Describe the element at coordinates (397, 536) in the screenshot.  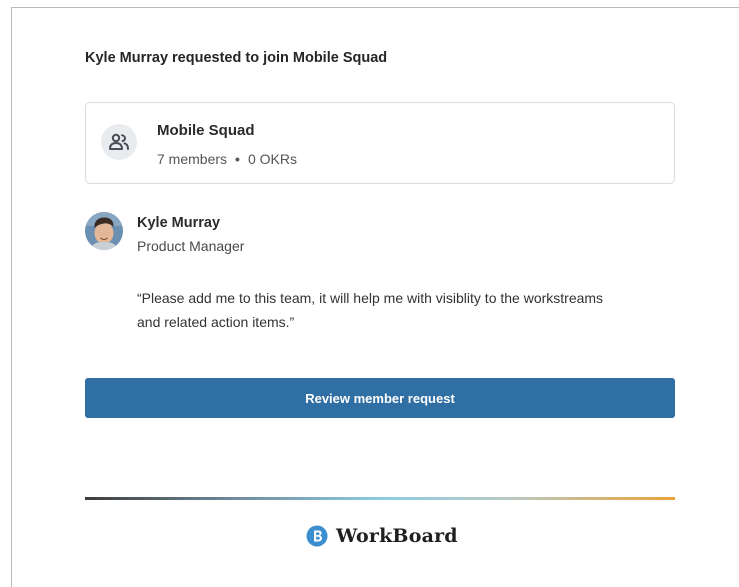
I see `brand-name: WorkBoard` at that location.